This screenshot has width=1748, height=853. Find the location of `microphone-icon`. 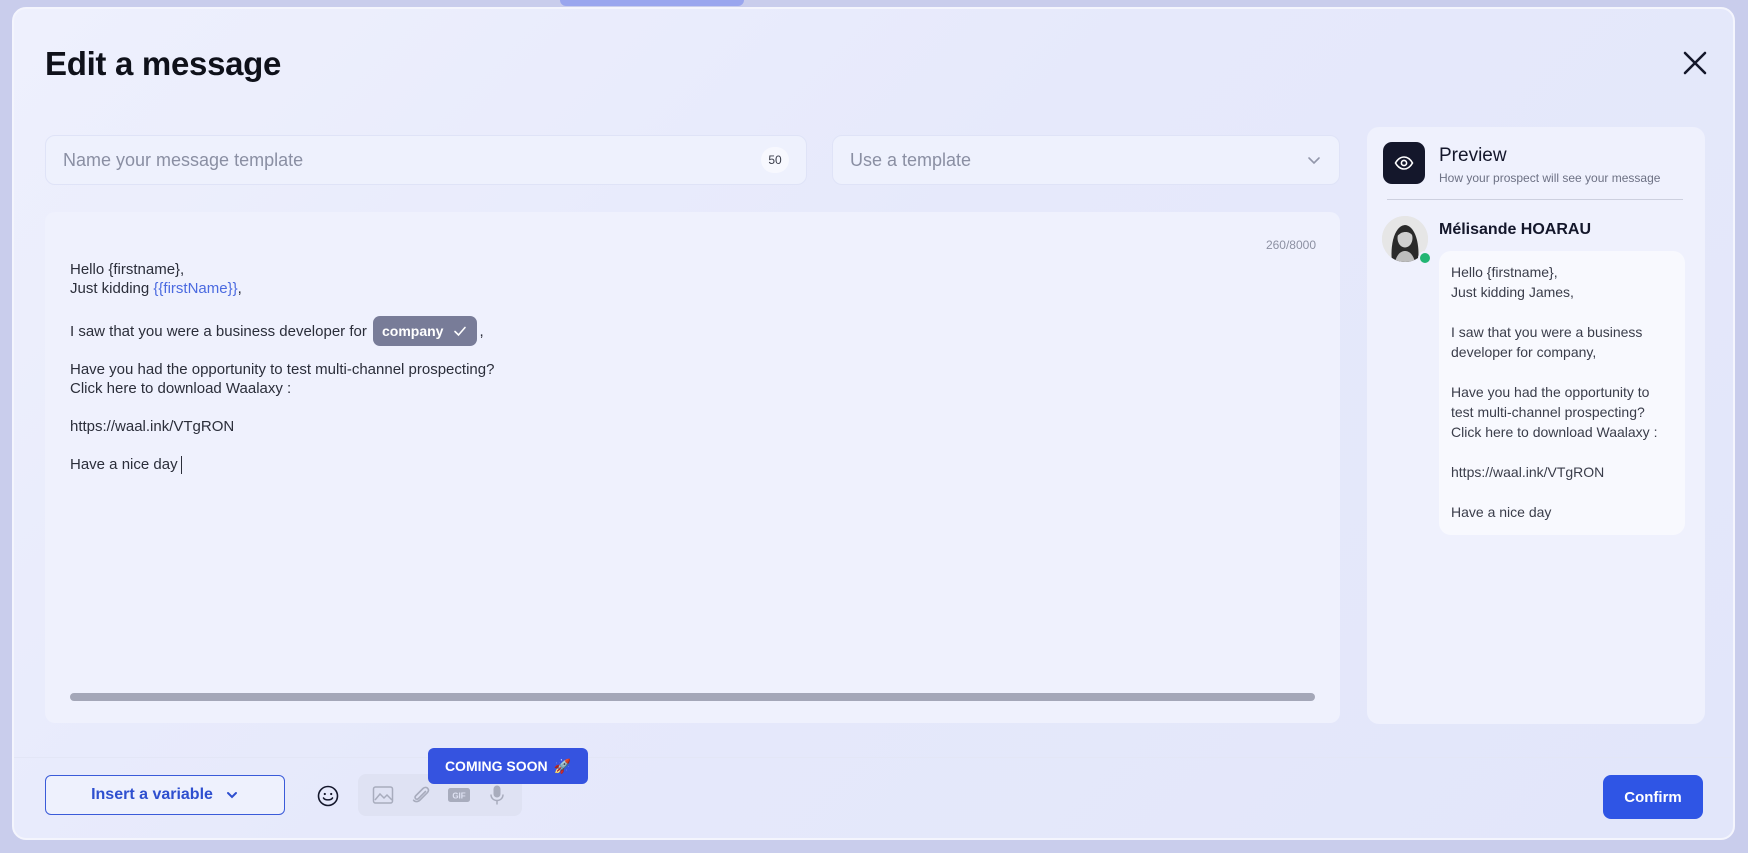

microphone-icon is located at coordinates (497, 795).